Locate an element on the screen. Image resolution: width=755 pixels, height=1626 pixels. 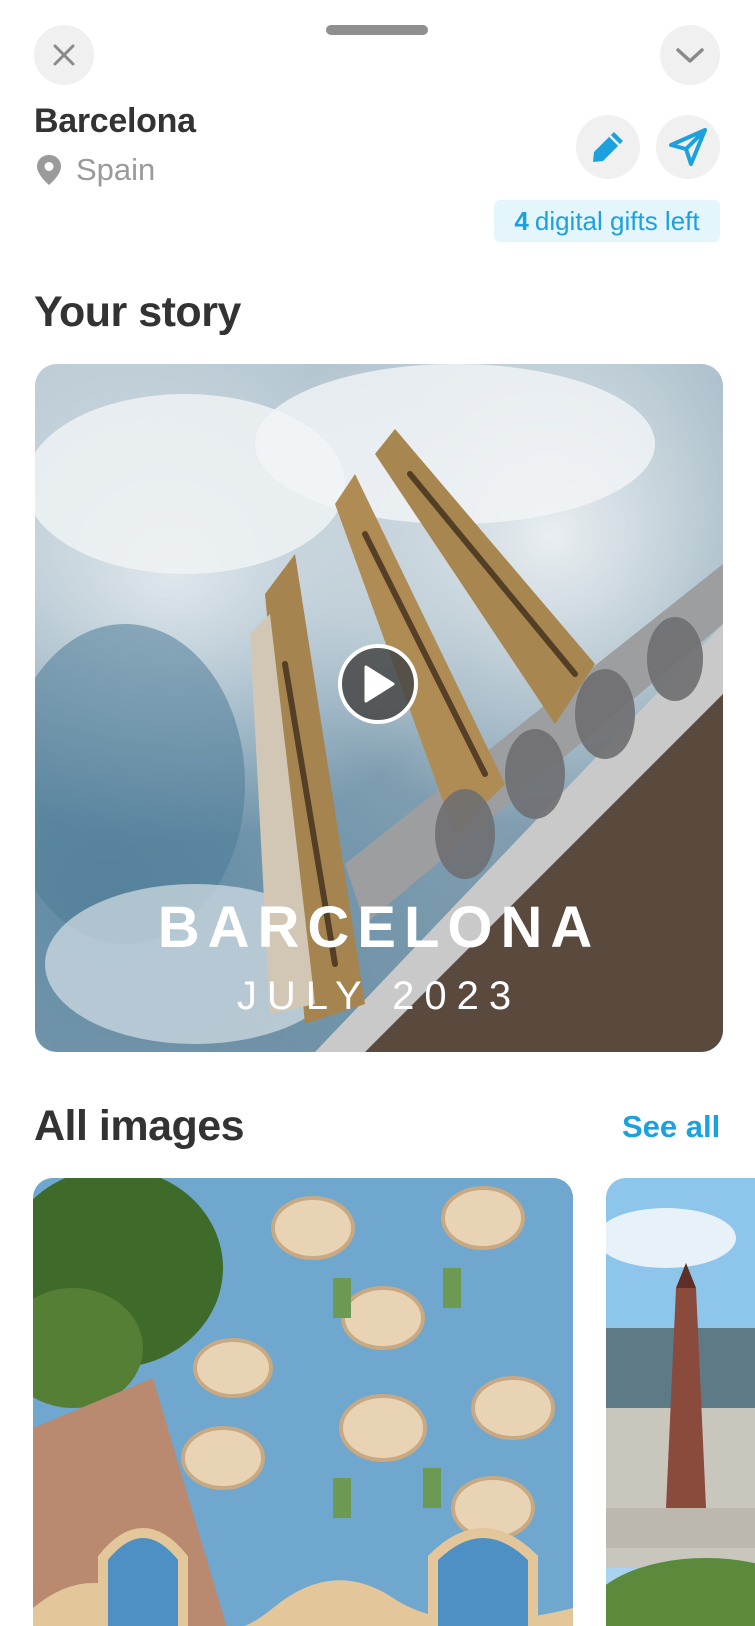
gifts-count: 4 is located at coordinates (521, 220).